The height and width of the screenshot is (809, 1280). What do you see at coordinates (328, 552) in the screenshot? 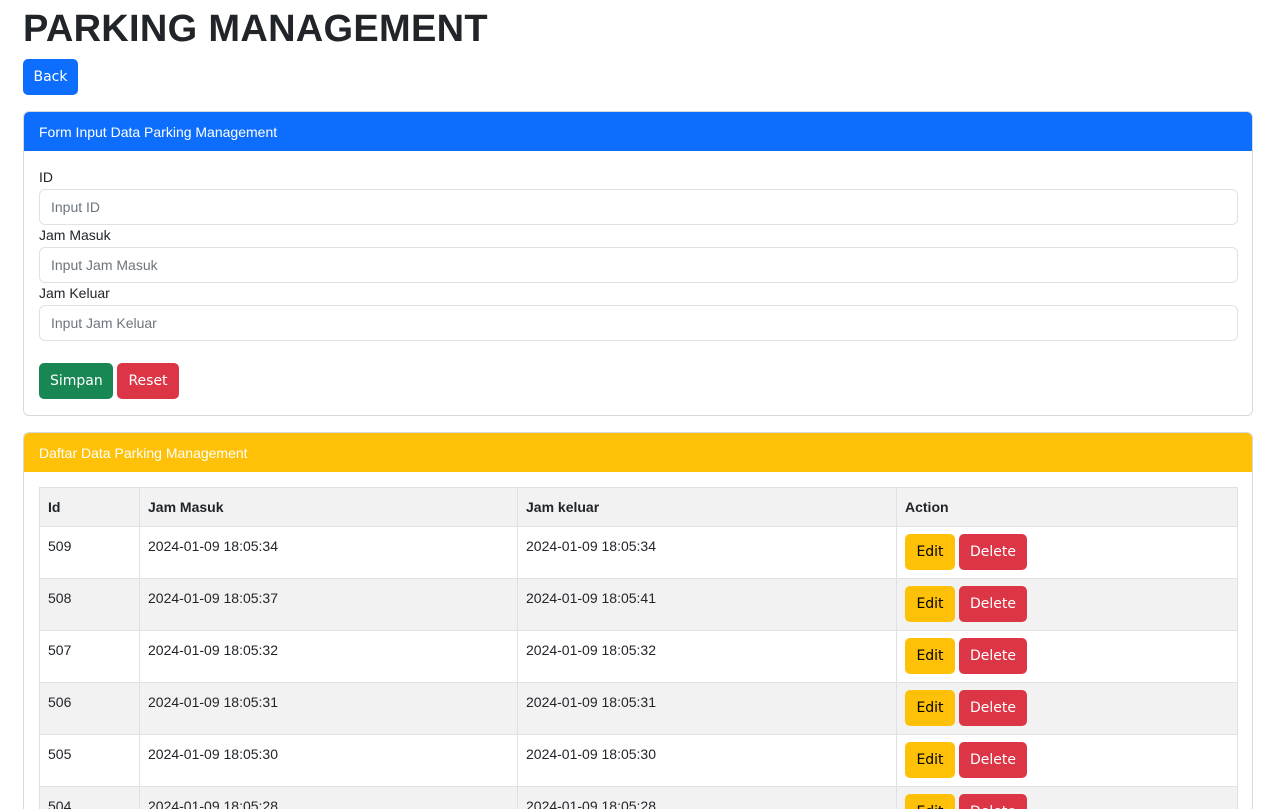
I see `cell-jam-masuk: 2024-01-09 18:05:34` at bounding box center [328, 552].